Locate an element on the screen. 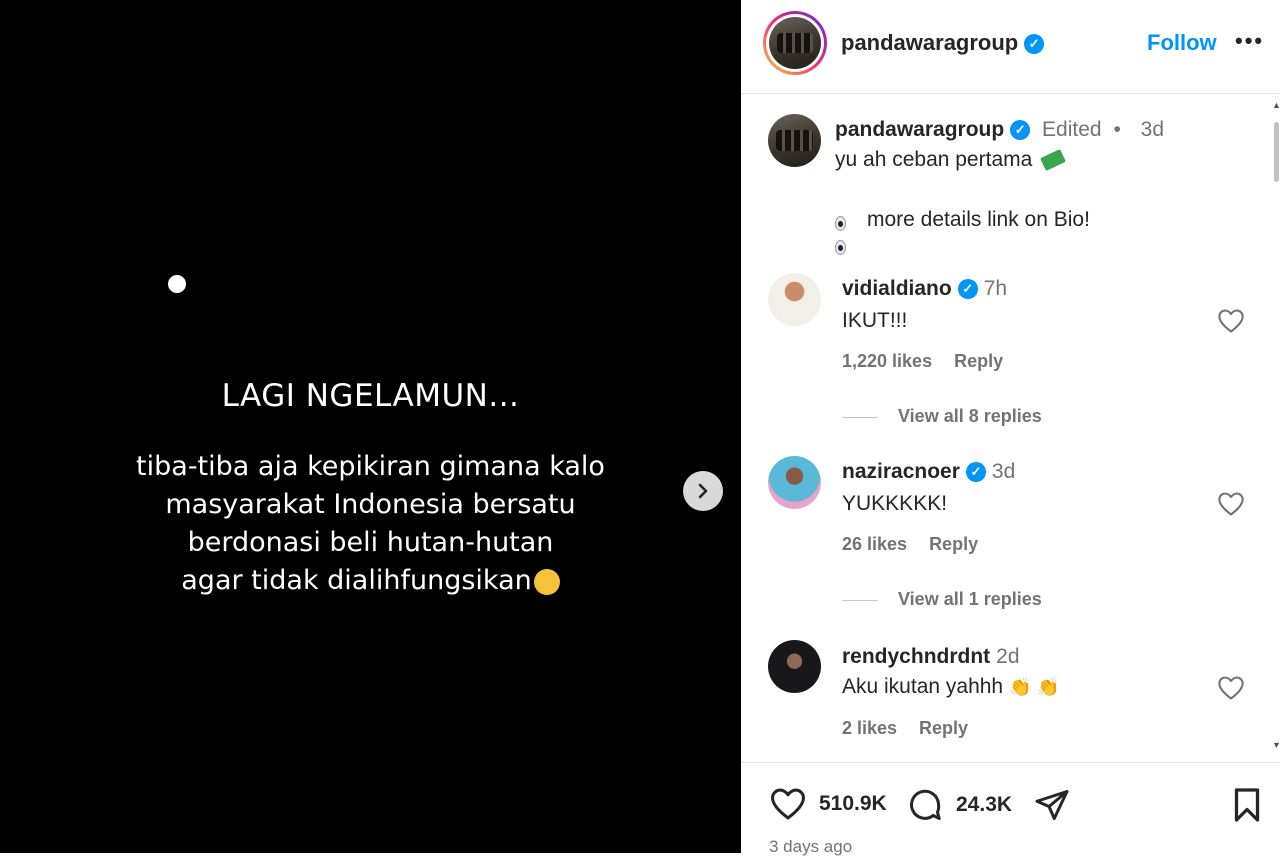  post-date: 3 days ago is located at coordinates (811, 846).